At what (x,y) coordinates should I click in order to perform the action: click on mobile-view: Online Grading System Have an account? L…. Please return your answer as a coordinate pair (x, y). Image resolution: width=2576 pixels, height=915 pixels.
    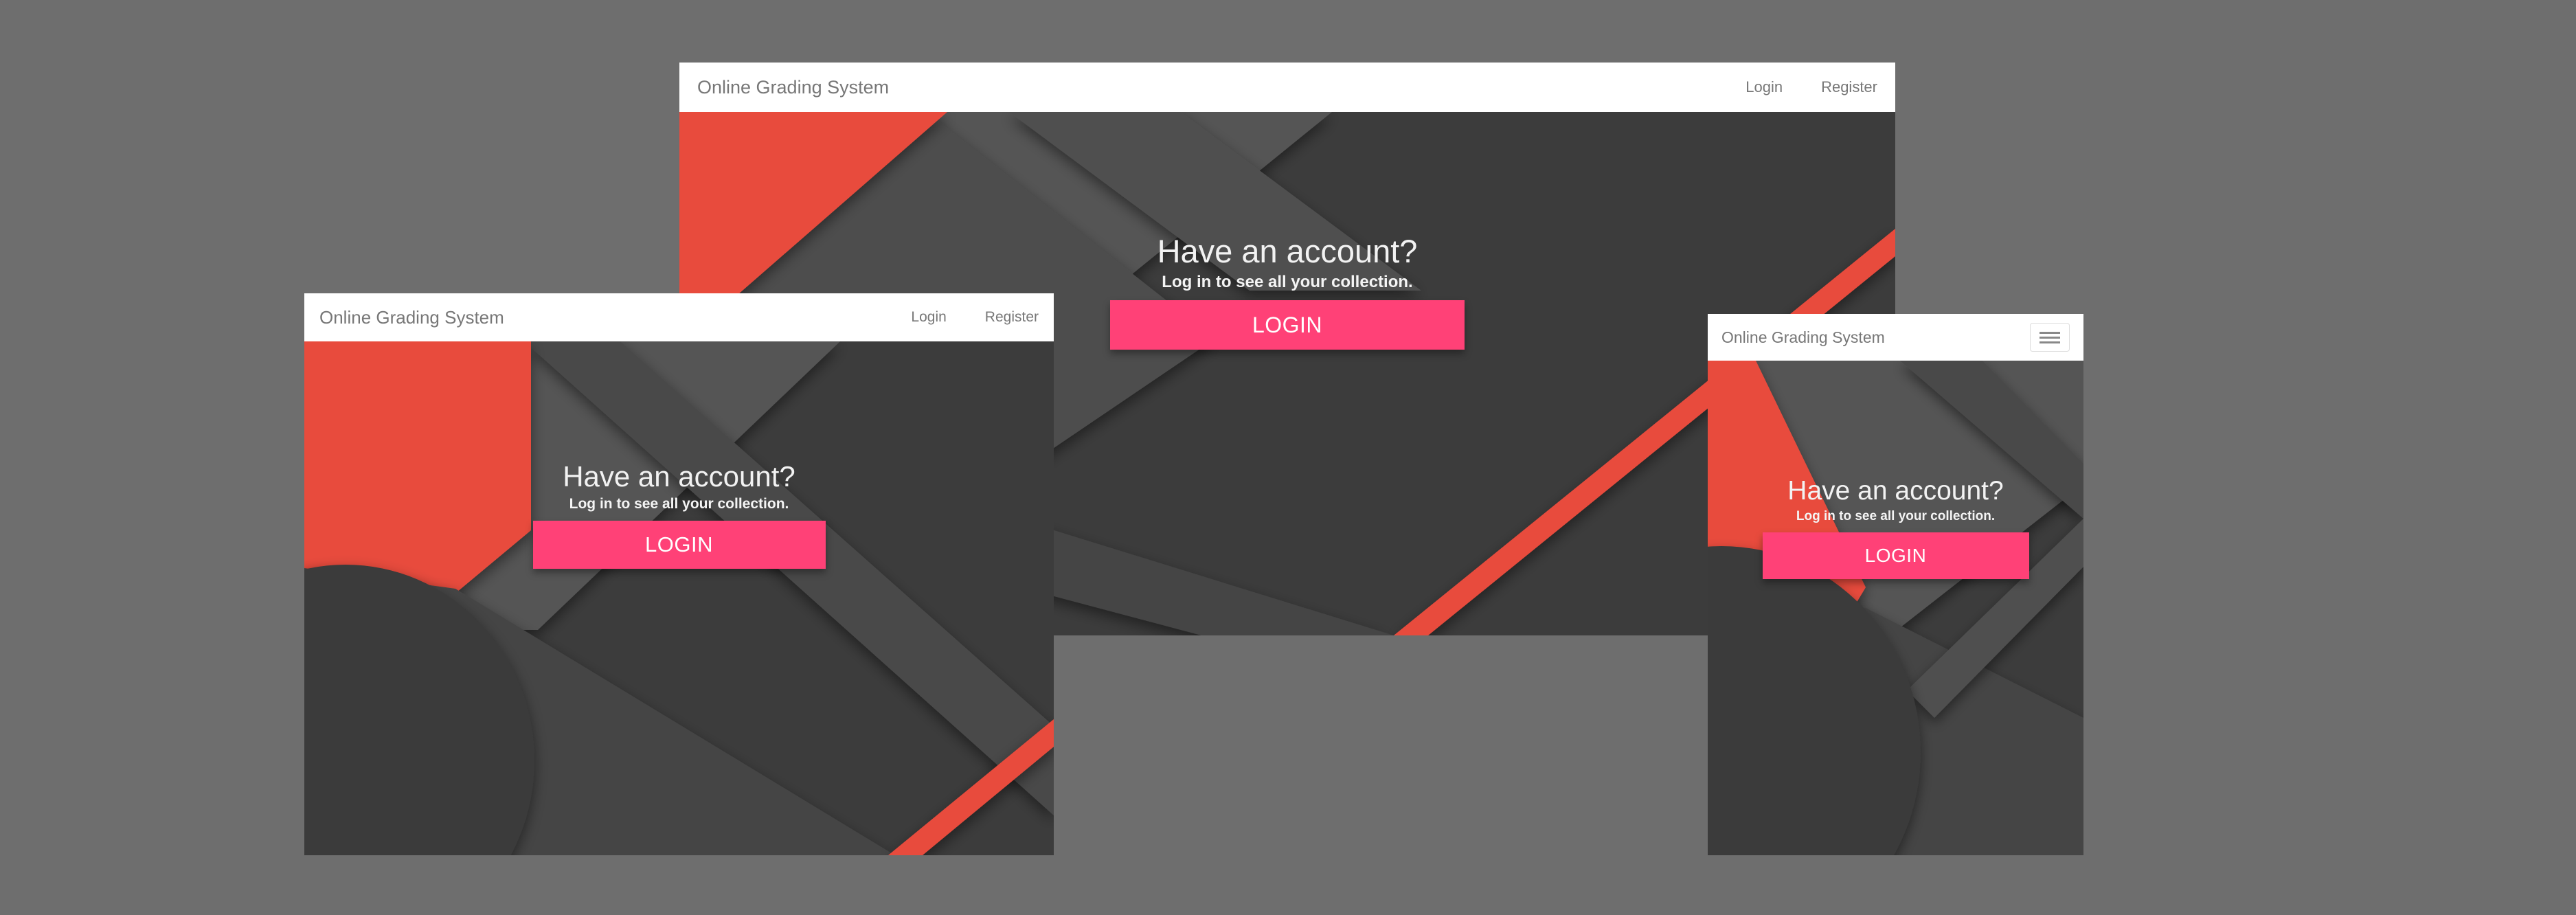
    Looking at the image, I should click on (1895, 584).